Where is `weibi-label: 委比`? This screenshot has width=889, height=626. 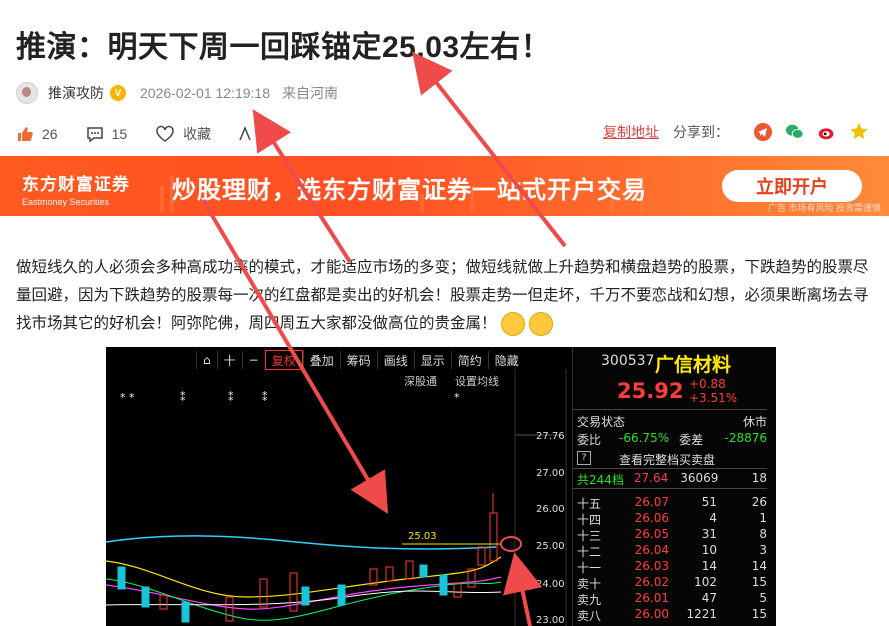
weibi-label: 委比 is located at coordinates (589, 440).